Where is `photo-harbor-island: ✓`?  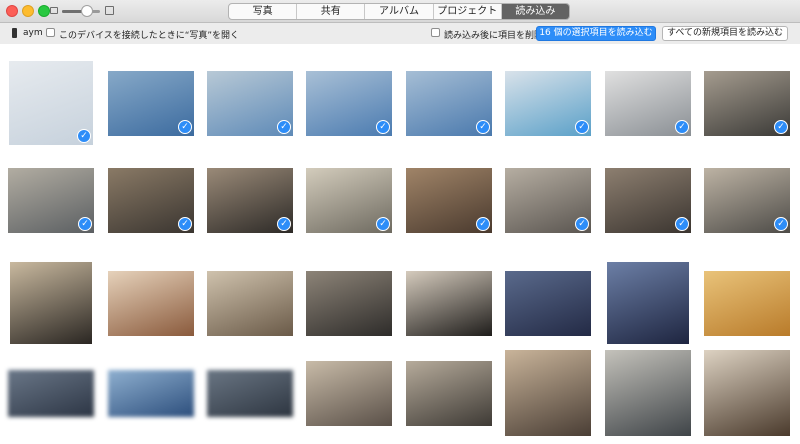 photo-harbor-island: ✓ is located at coordinates (250, 103).